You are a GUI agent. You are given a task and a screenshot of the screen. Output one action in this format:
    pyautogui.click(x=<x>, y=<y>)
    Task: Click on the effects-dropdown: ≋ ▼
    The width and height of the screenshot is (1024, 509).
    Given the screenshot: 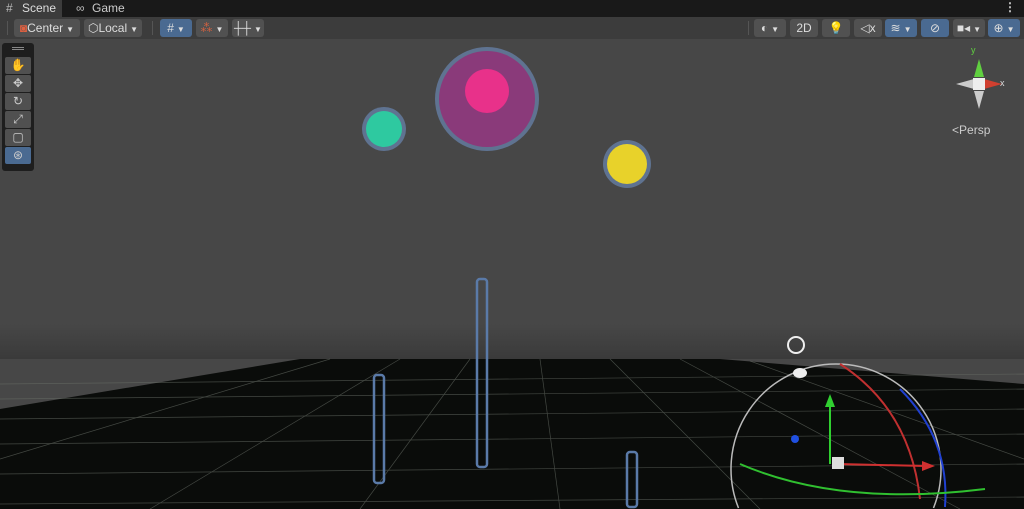 What is the action you would take?
    pyautogui.click(x=901, y=28)
    